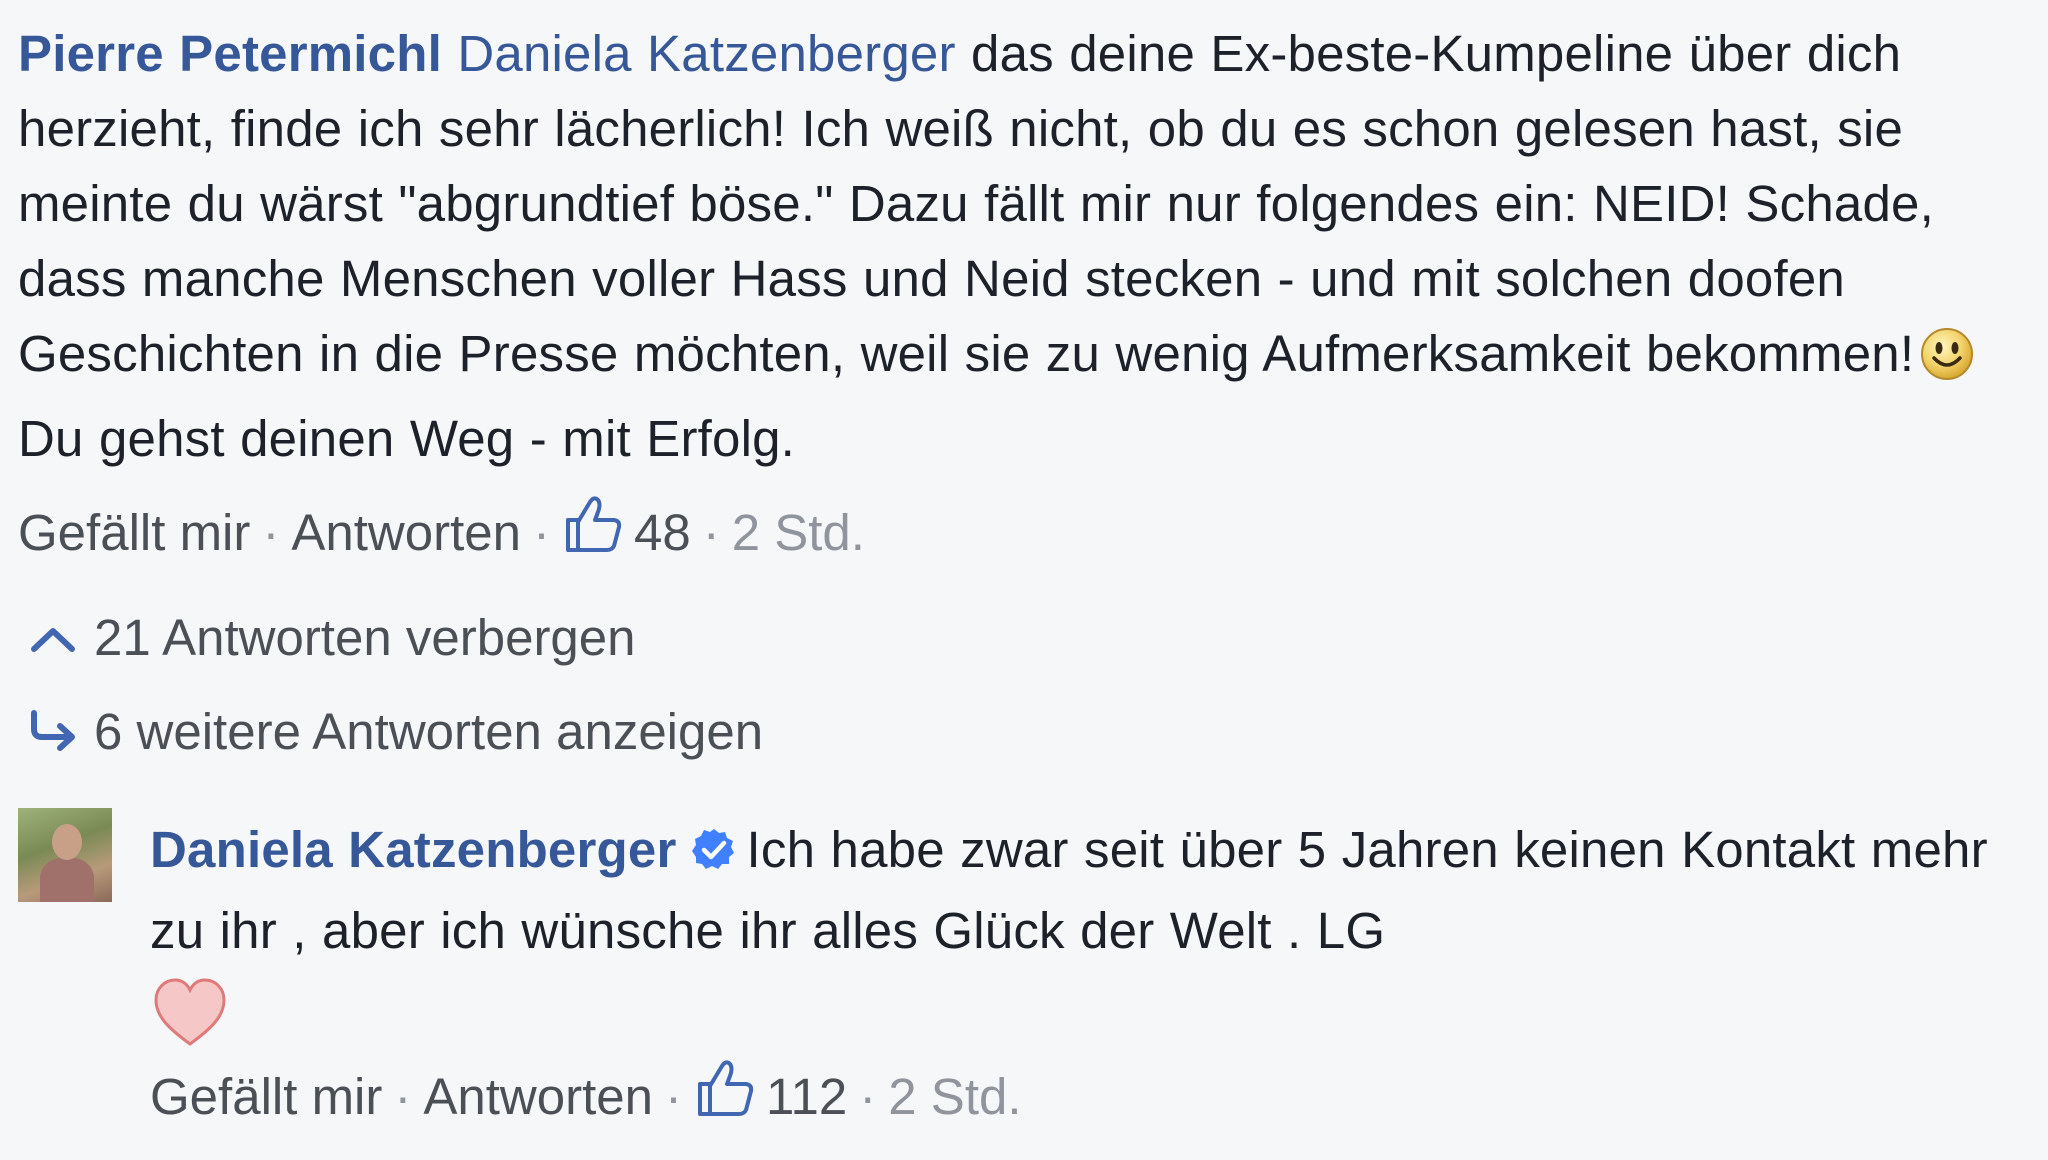 Image resolution: width=2048 pixels, height=1160 pixels. What do you see at coordinates (406, 532) in the screenshot?
I see `comment-reply-button: Antworten` at bounding box center [406, 532].